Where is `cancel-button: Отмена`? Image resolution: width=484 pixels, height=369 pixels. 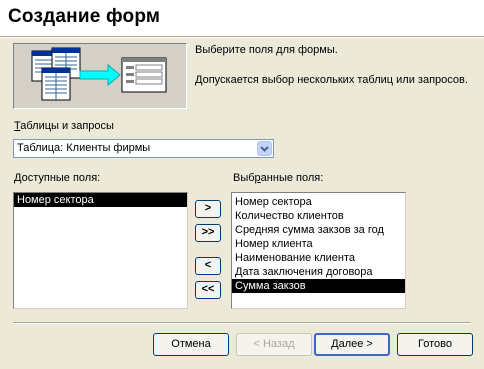 cancel-button: Отмена is located at coordinates (191, 344).